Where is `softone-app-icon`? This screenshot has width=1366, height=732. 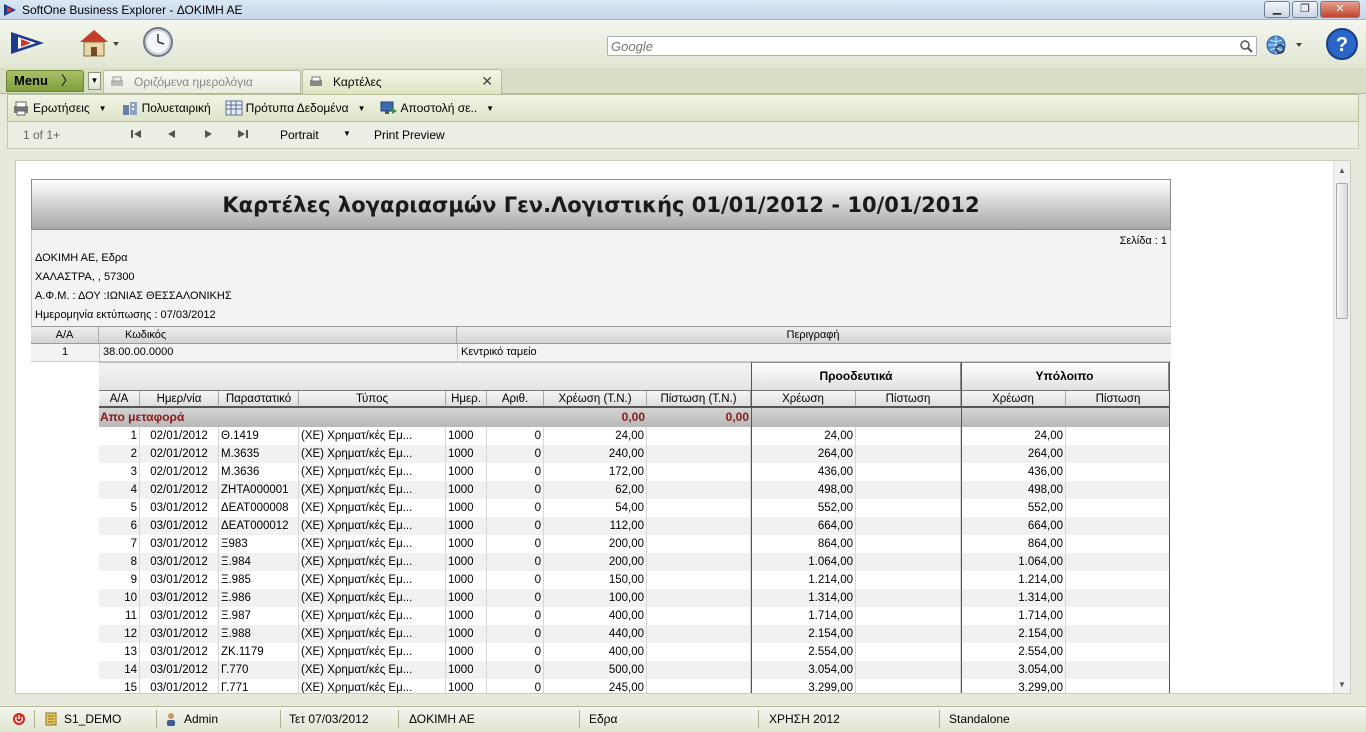 softone-app-icon is located at coordinates (10, 9).